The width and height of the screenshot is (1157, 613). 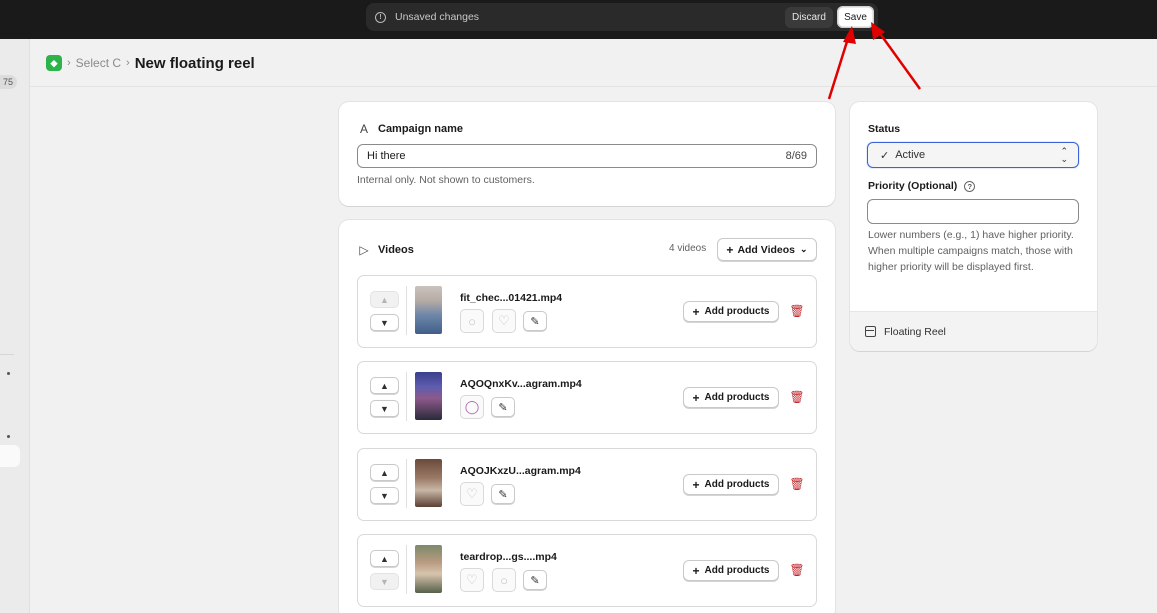 I want to click on bracelet-icon: ◯, so click(x=472, y=406).